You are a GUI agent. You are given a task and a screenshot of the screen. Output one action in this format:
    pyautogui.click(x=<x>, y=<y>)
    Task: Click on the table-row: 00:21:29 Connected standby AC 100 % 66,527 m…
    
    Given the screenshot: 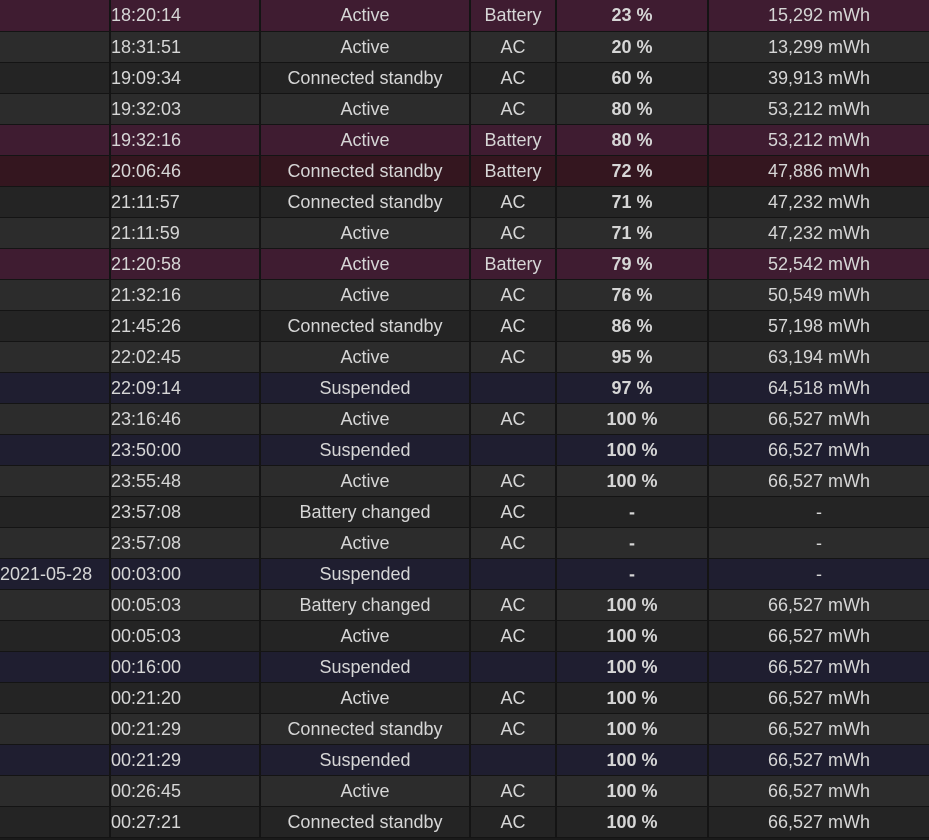 What is the action you would take?
    pyautogui.click(x=464, y=729)
    